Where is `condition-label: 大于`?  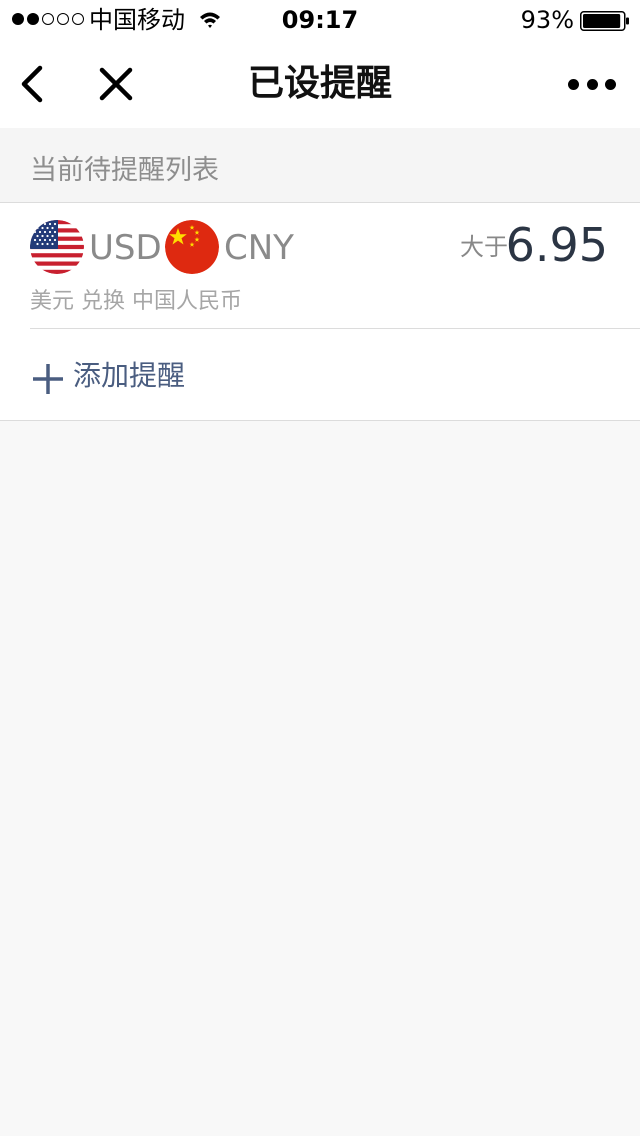 condition-label: 大于 is located at coordinates (484, 247).